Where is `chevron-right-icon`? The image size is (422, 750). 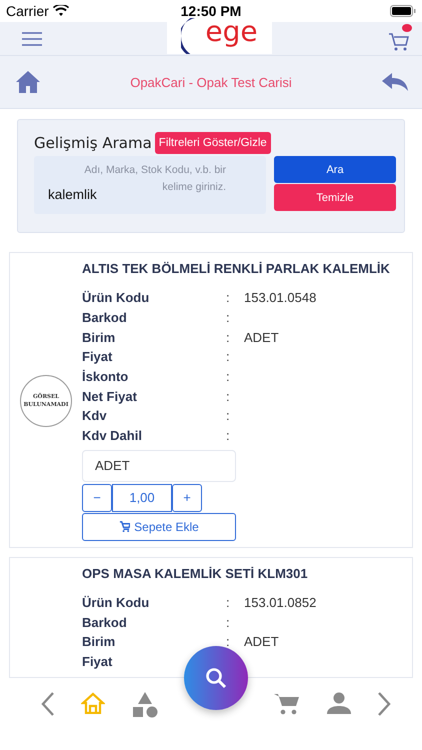 chevron-right-icon is located at coordinates (383, 704).